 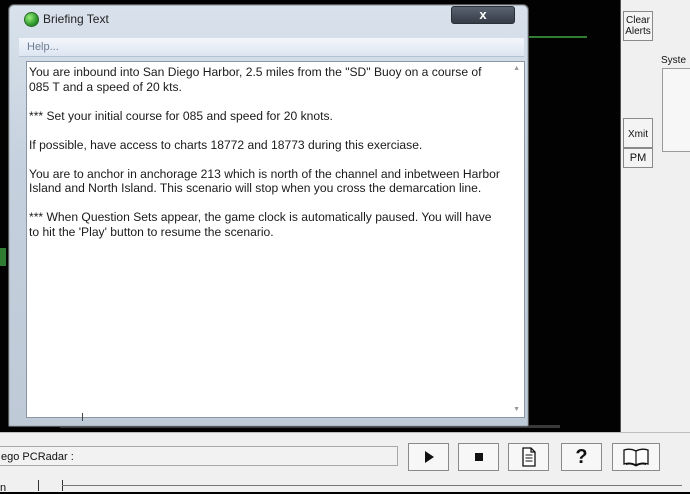 I want to click on close-icon: x, so click(x=483, y=14).